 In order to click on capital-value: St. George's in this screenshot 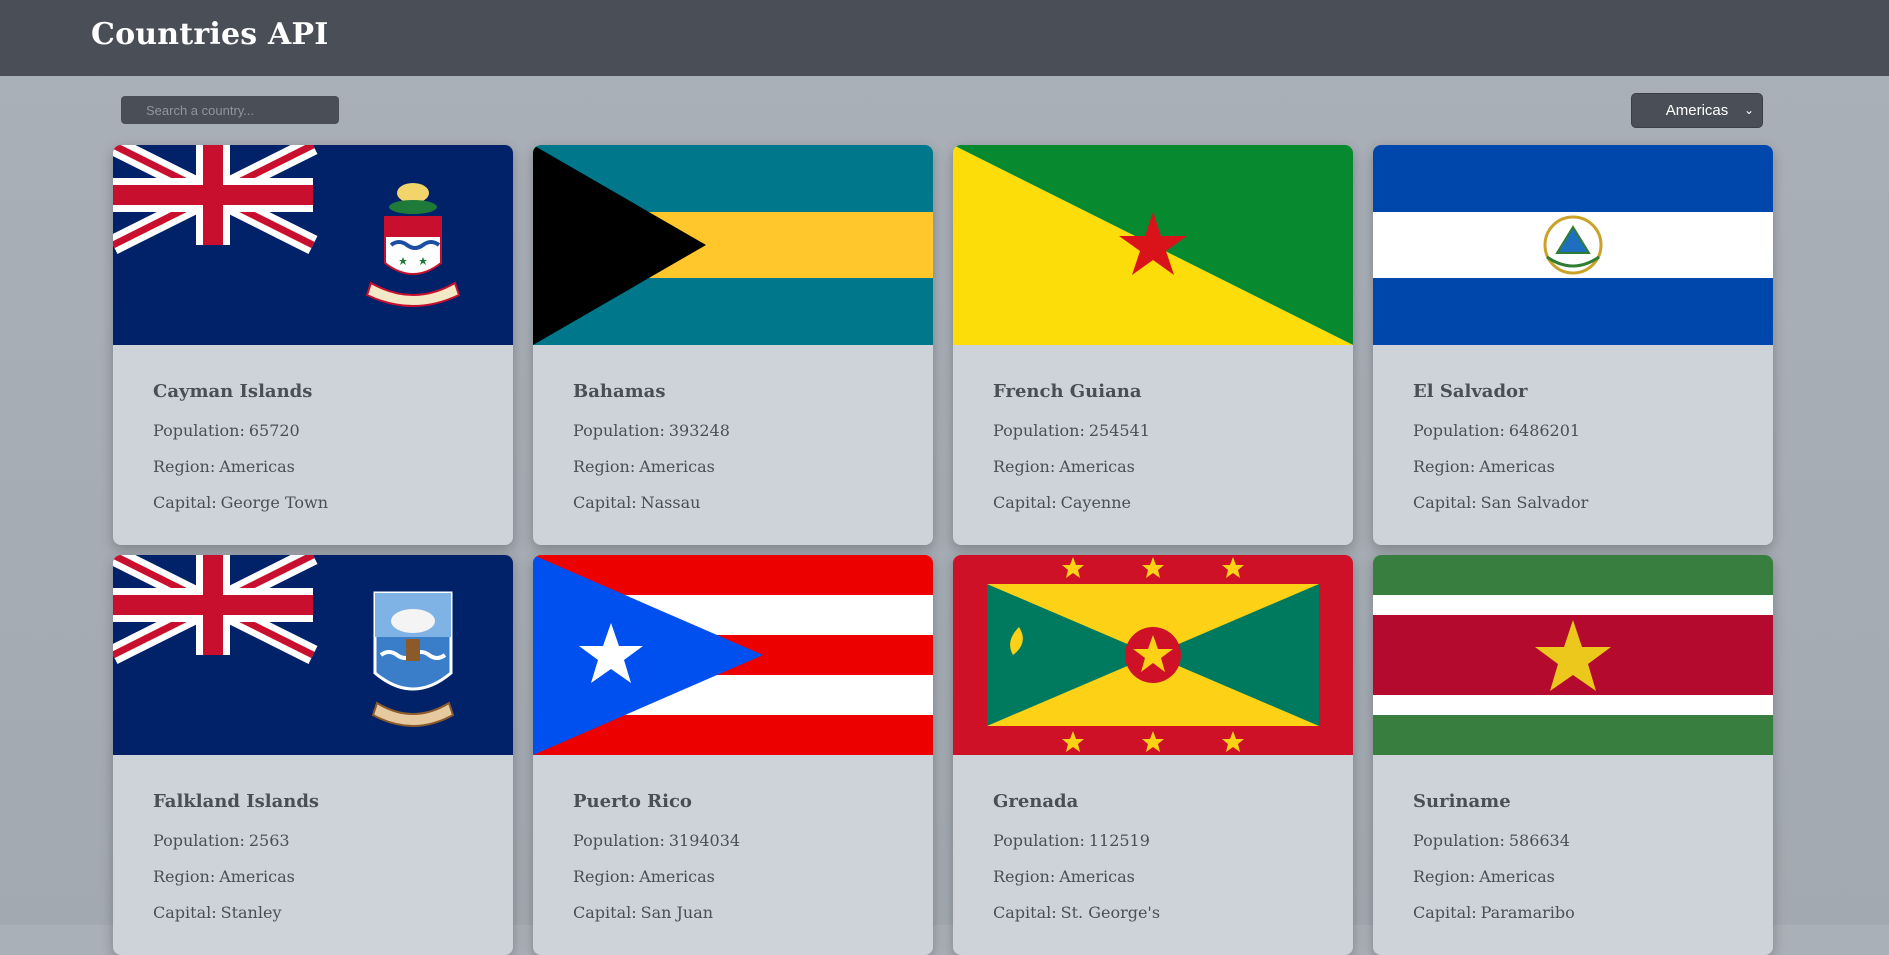, I will do `click(1110, 912)`.